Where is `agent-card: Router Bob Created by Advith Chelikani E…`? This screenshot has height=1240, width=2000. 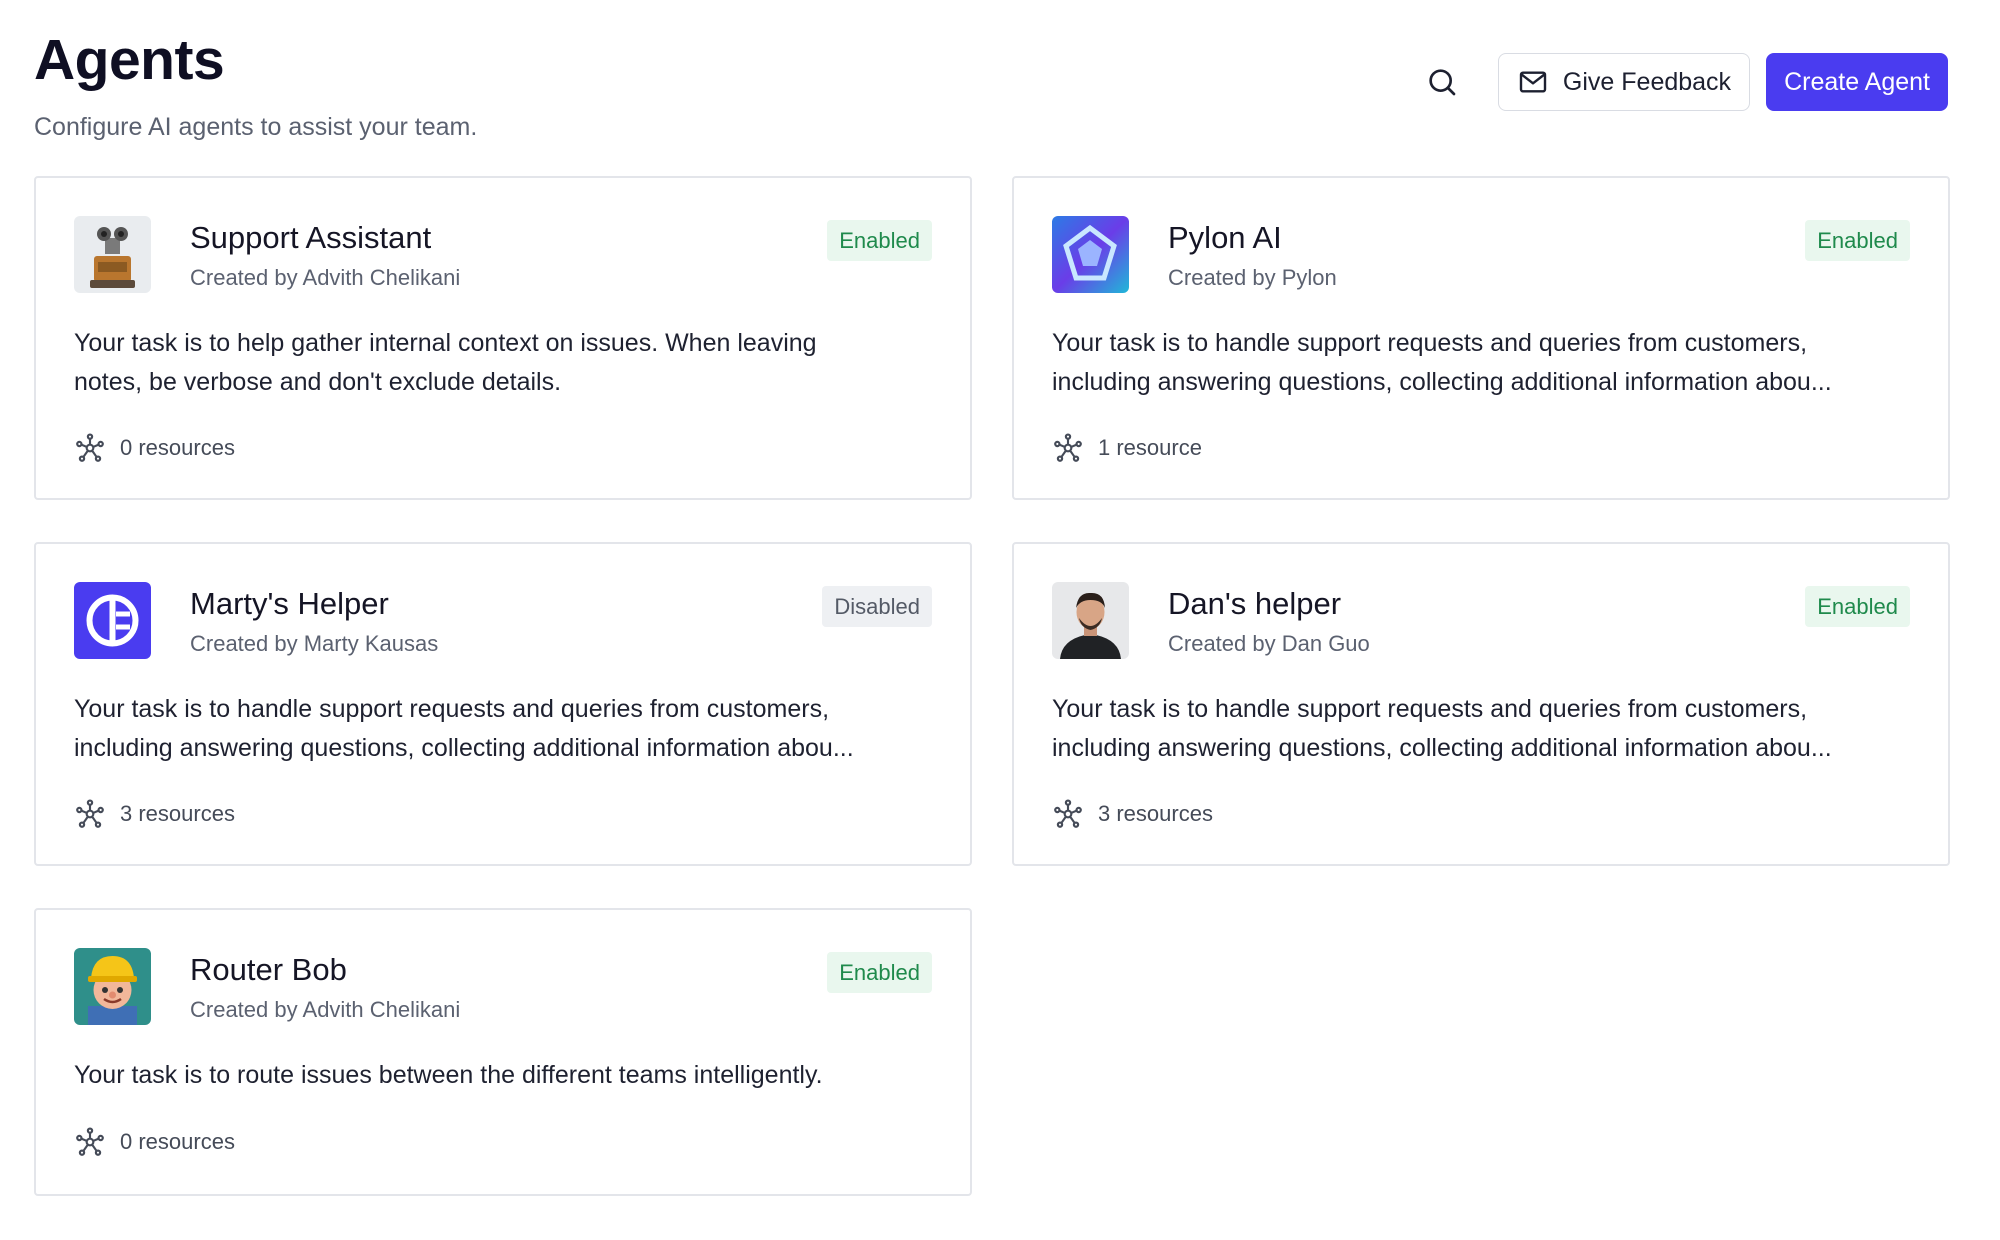 agent-card: Router Bob Created by Advith Chelikani E… is located at coordinates (503, 1052).